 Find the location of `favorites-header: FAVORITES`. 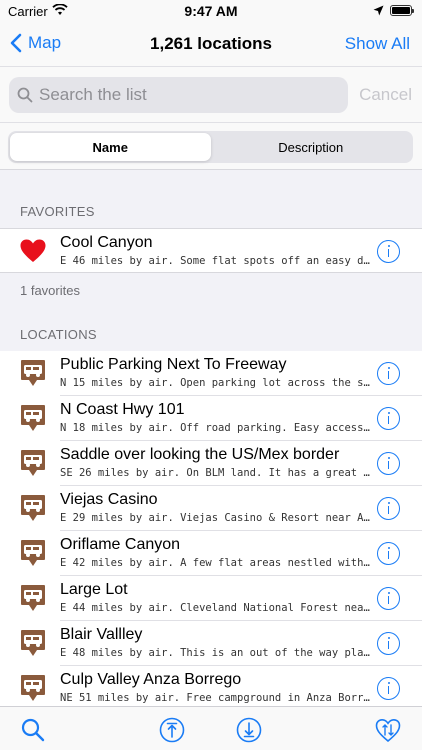

favorites-header: FAVORITES is located at coordinates (57, 211).